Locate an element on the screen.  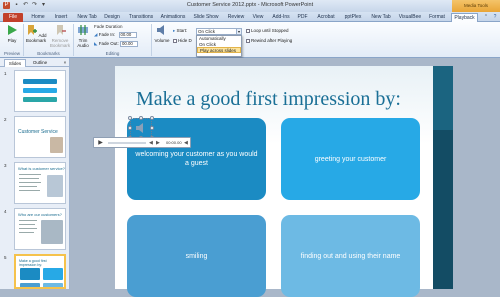
slide-number: 3 is located at coordinates (5, 165).